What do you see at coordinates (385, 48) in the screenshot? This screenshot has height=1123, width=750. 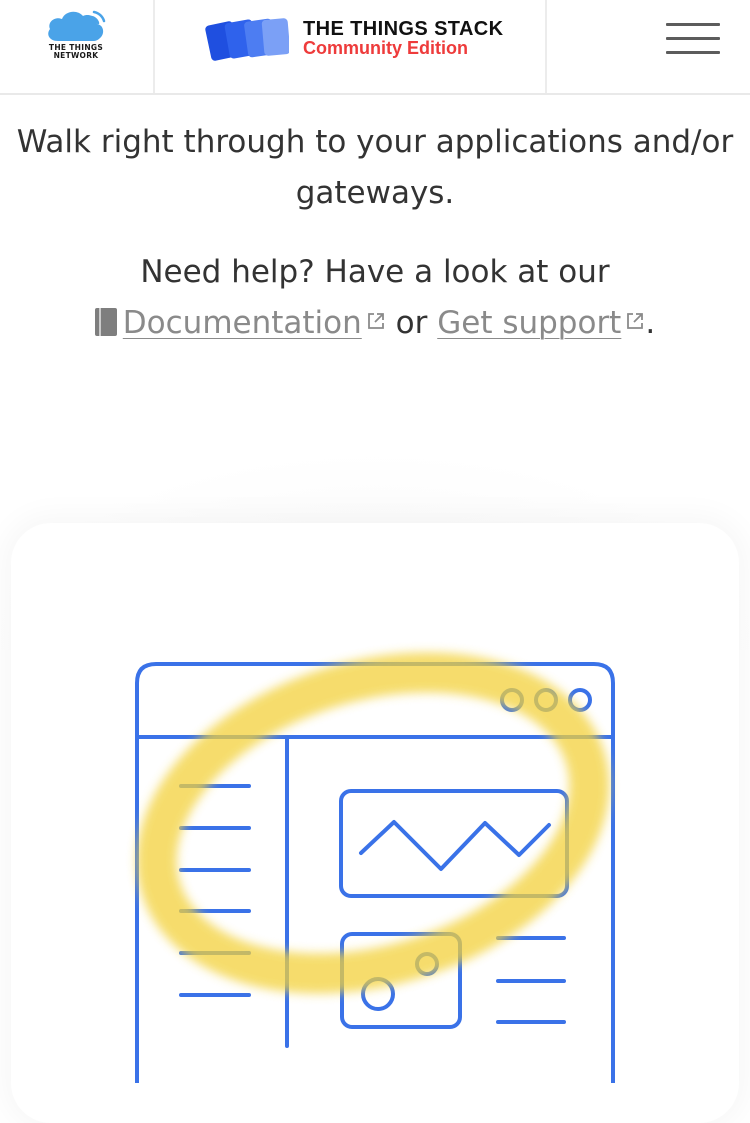 I see `stack-subtitle: Community Edition` at bounding box center [385, 48].